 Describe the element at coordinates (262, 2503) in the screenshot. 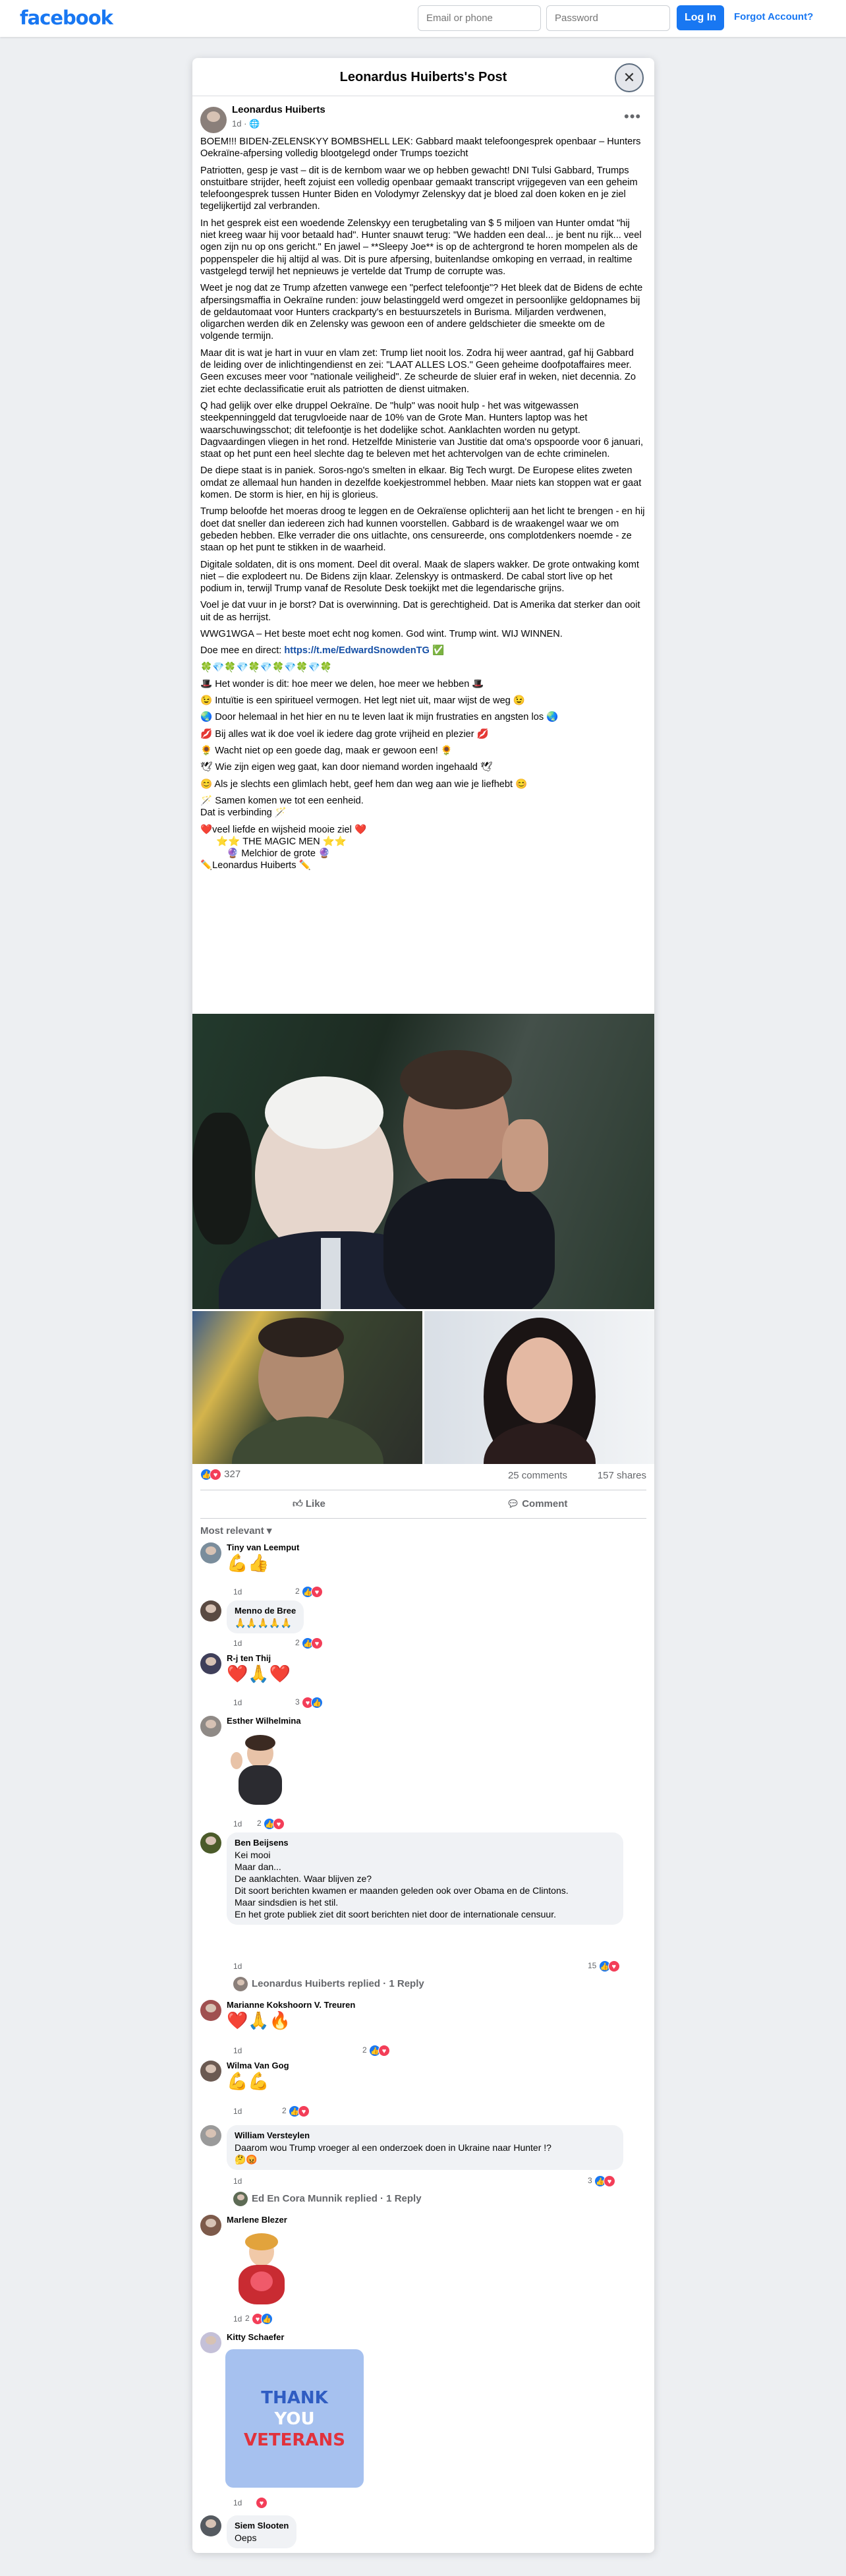

I see `comment-reactions: ♥` at that location.